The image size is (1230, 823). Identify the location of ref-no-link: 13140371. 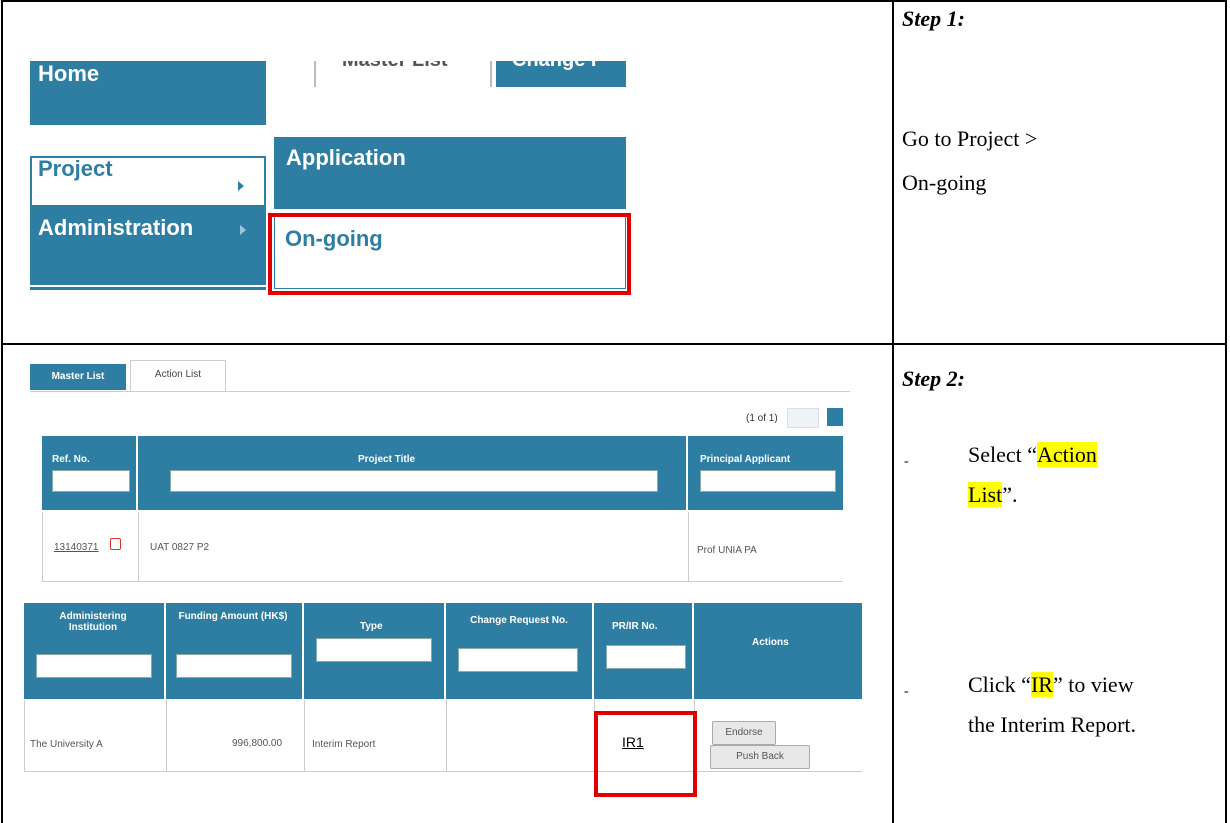
(76, 547).